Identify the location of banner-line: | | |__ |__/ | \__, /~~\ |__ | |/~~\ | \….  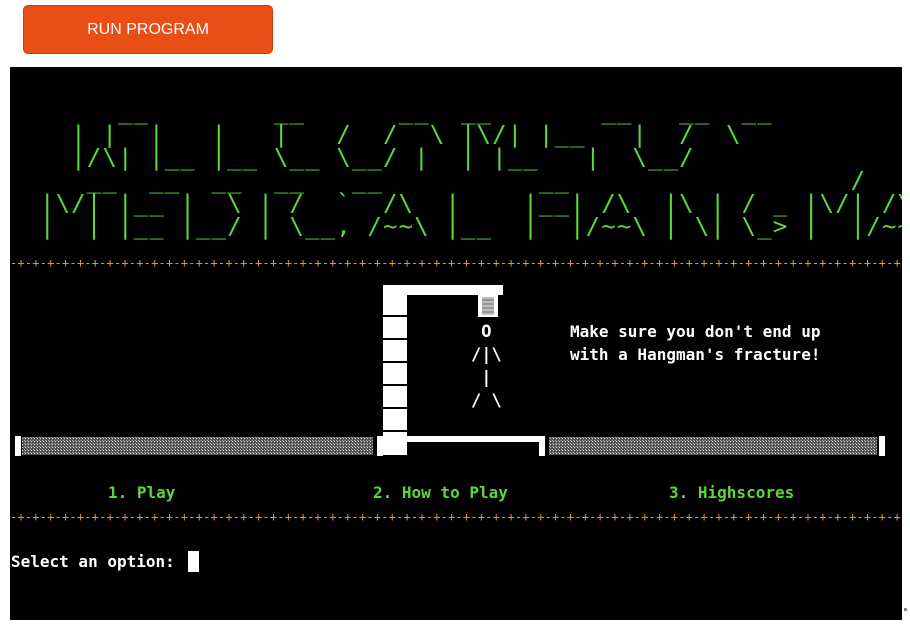
(471, 227).